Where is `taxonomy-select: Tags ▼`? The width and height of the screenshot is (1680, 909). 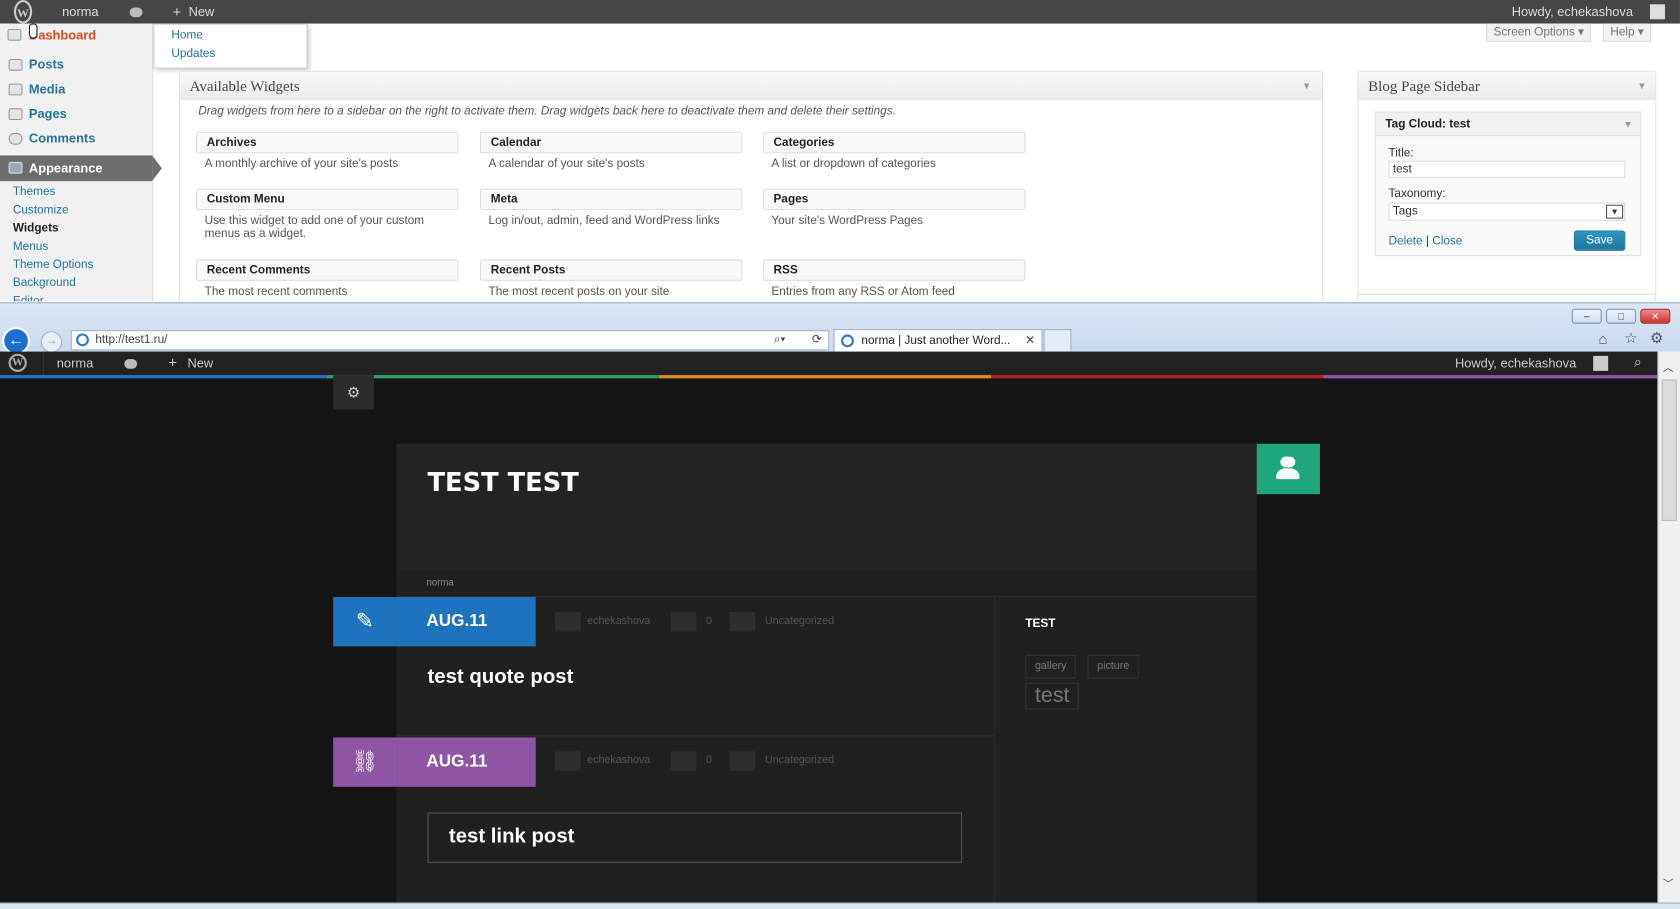 taxonomy-select: Tags ▼ is located at coordinates (1507, 211).